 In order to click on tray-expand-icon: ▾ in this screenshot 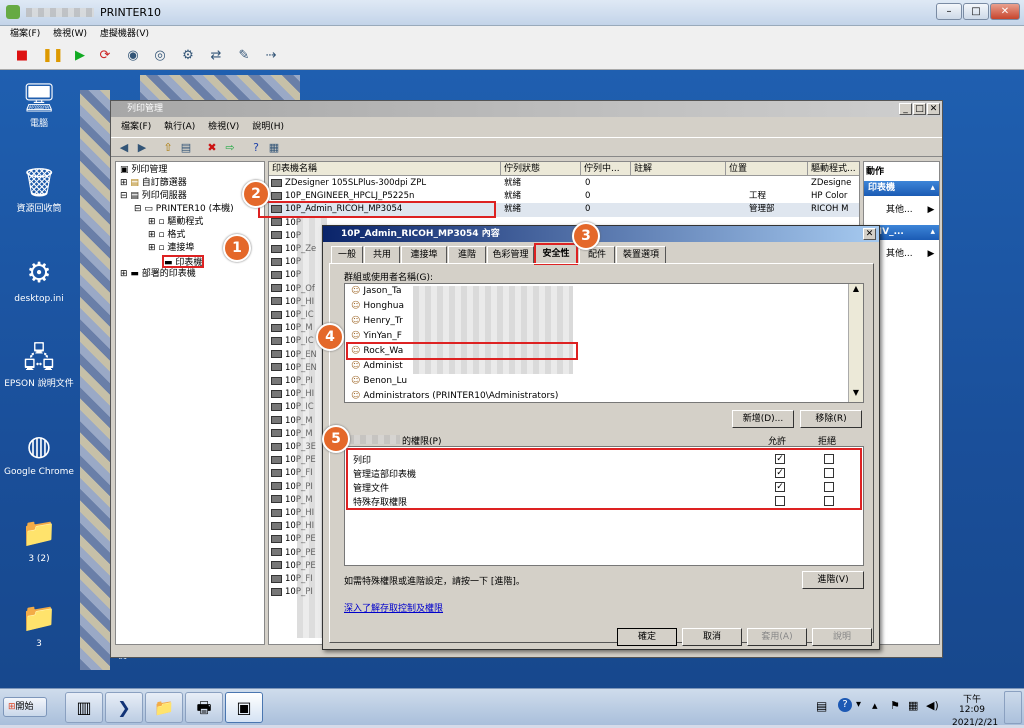, I will do `click(858, 704)`.